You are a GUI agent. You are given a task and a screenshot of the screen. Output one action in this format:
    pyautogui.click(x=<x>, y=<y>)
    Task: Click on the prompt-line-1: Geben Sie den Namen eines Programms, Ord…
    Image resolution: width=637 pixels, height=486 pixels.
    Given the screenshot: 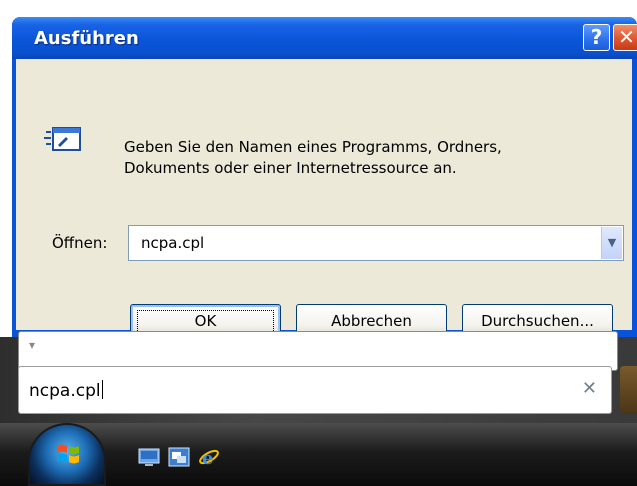 What is the action you would take?
    pyautogui.click(x=313, y=147)
    